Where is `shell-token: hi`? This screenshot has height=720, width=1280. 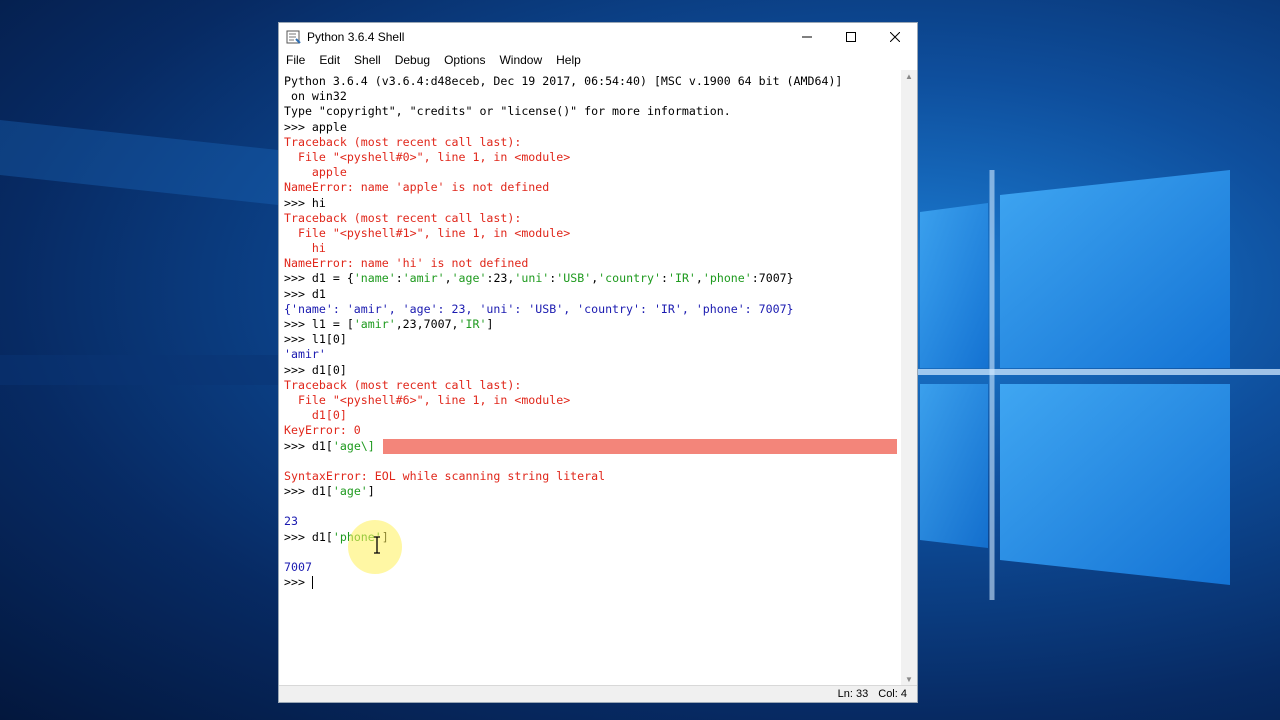 shell-token: hi is located at coordinates (305, 248).